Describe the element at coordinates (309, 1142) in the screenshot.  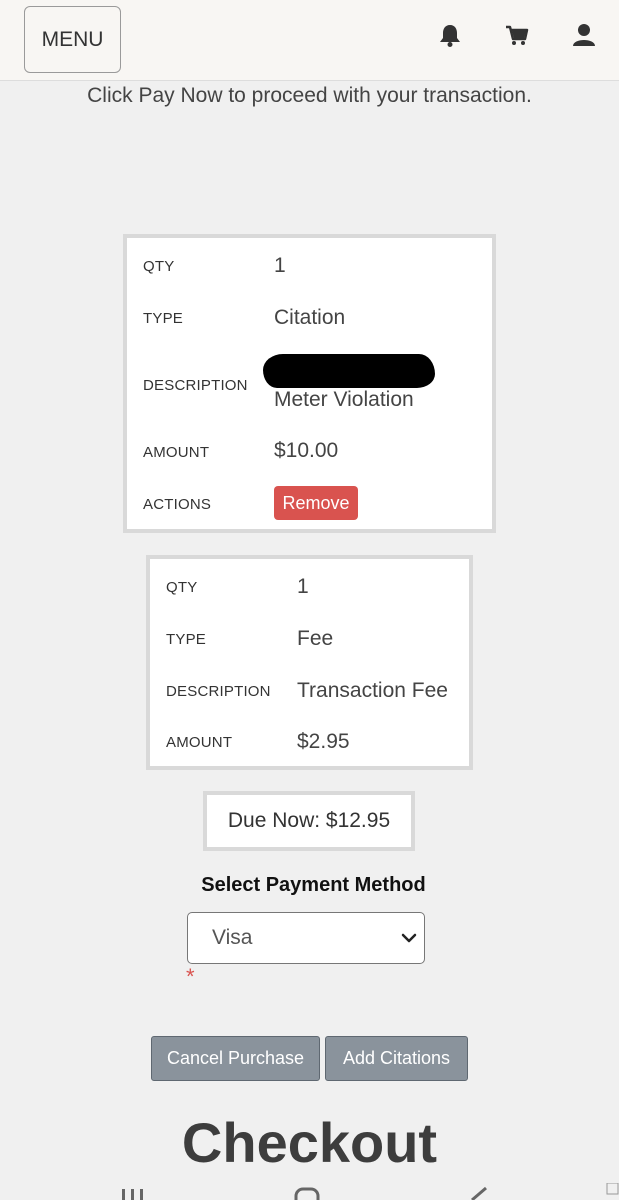
I see `checkout-heading: Checkout` at that location.